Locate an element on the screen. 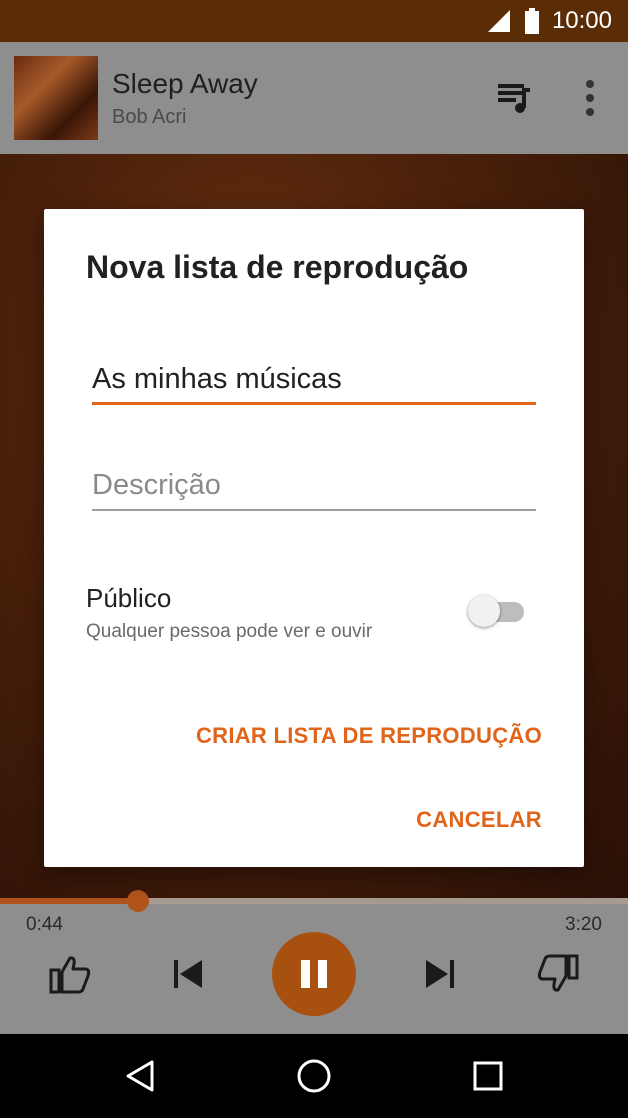 This screenshot has height=1118, width=628. recents-icon is located at coordinates (488, 1076).